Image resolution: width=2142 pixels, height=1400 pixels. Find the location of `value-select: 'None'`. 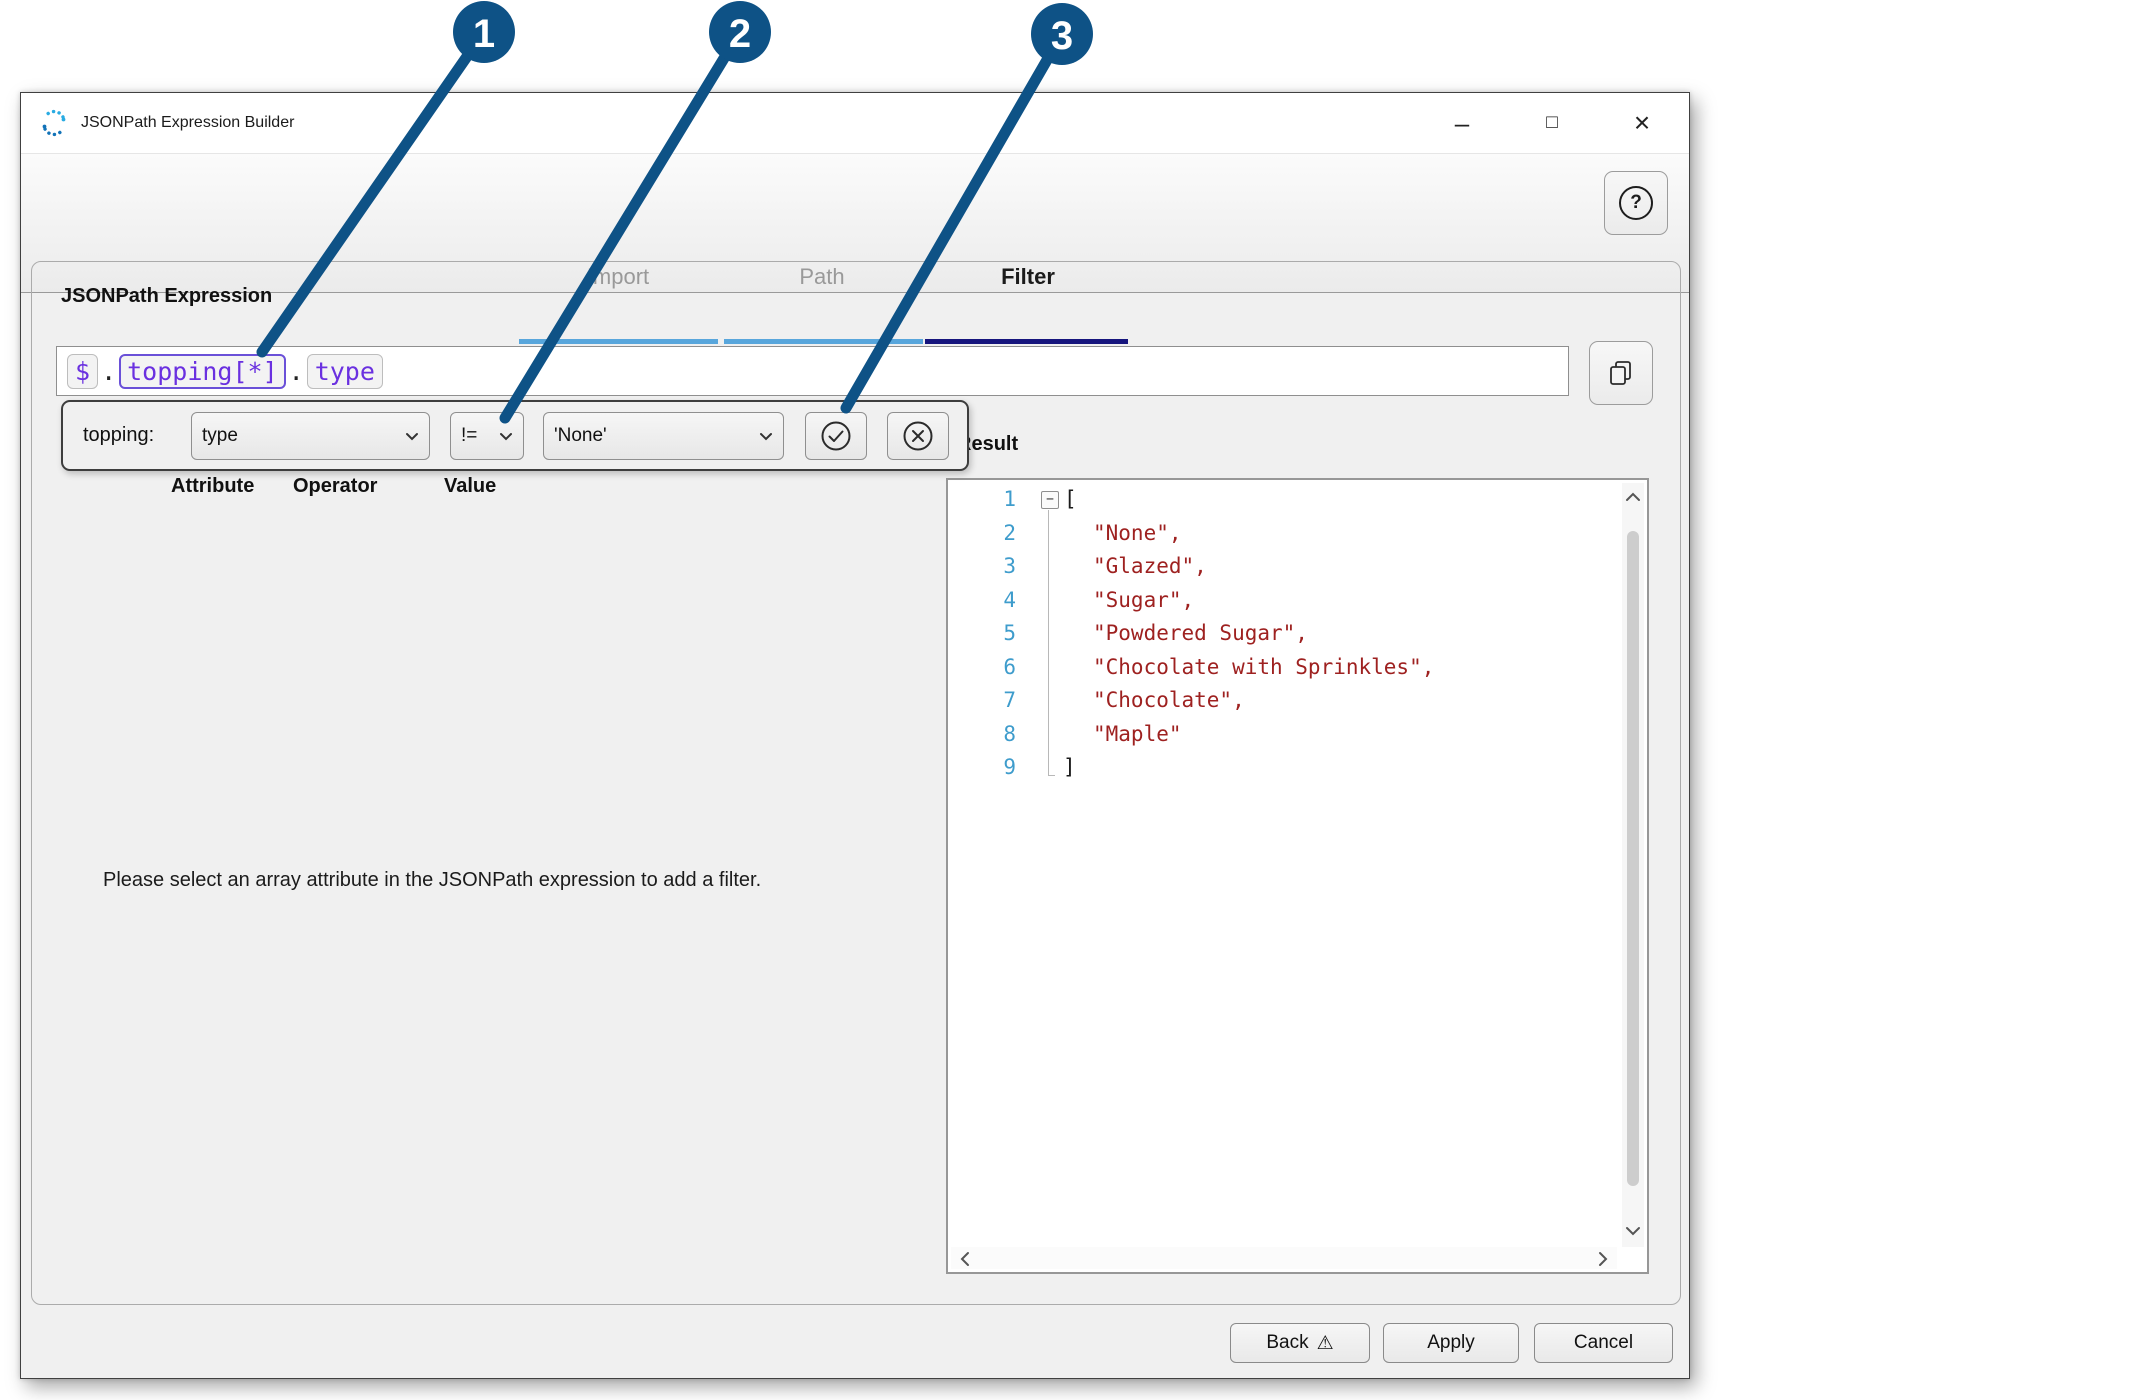

value-select: 'None' is located at coordinates (663, 436).